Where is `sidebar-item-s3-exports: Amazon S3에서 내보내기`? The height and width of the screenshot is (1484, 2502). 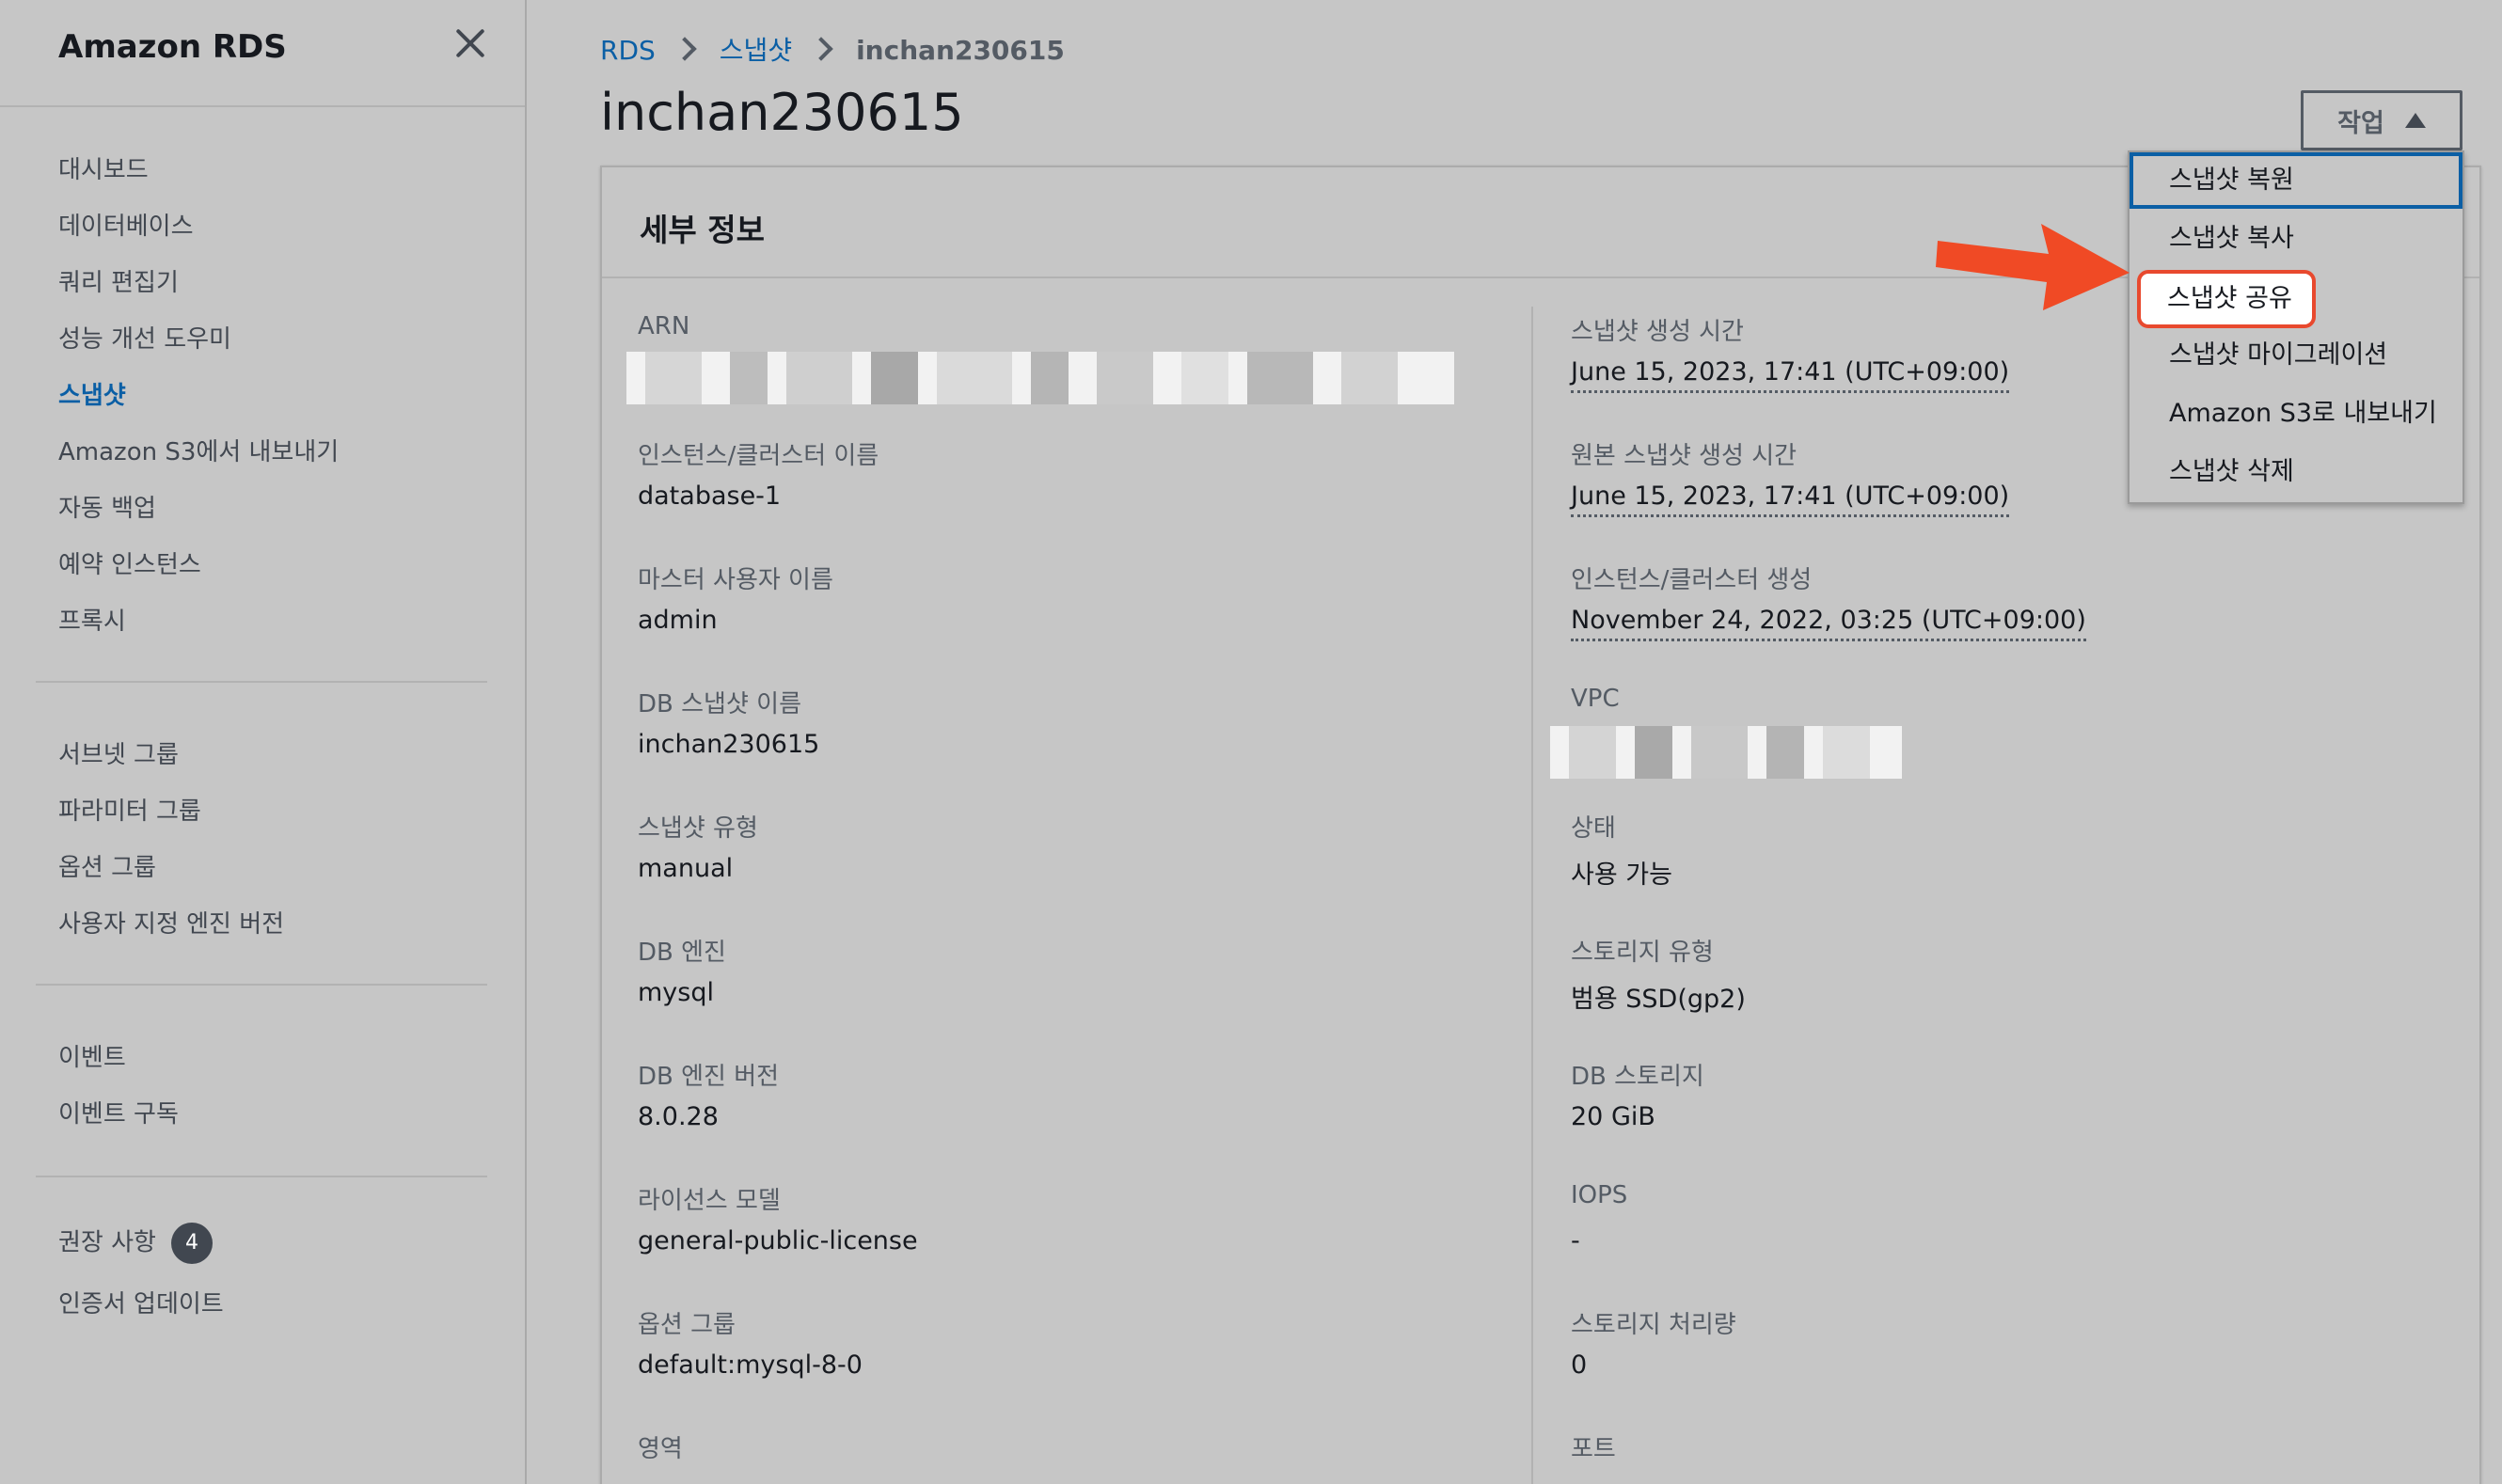 sidebar-item-s3-exports: Amazon S3에서 내보내기 is located at coordinates (198, 450).